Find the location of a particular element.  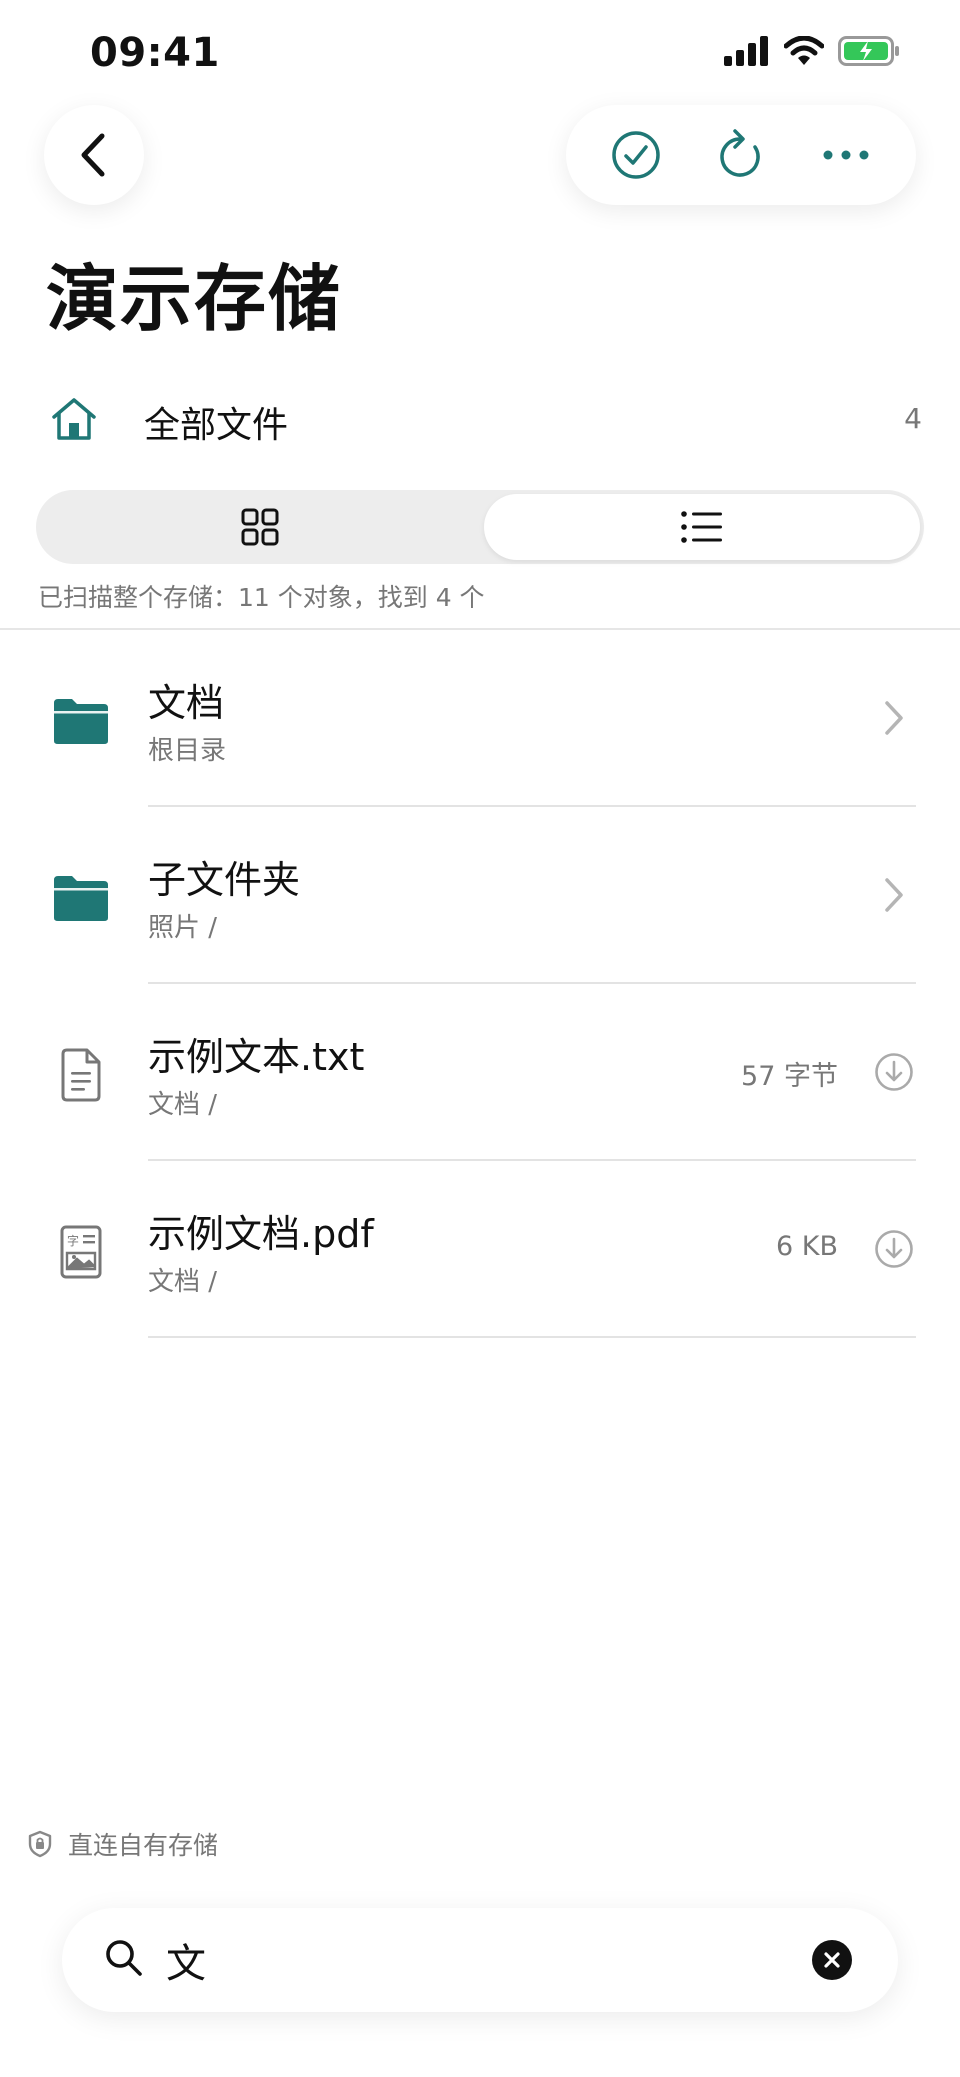

more-button is located at coordinates (846, 155).